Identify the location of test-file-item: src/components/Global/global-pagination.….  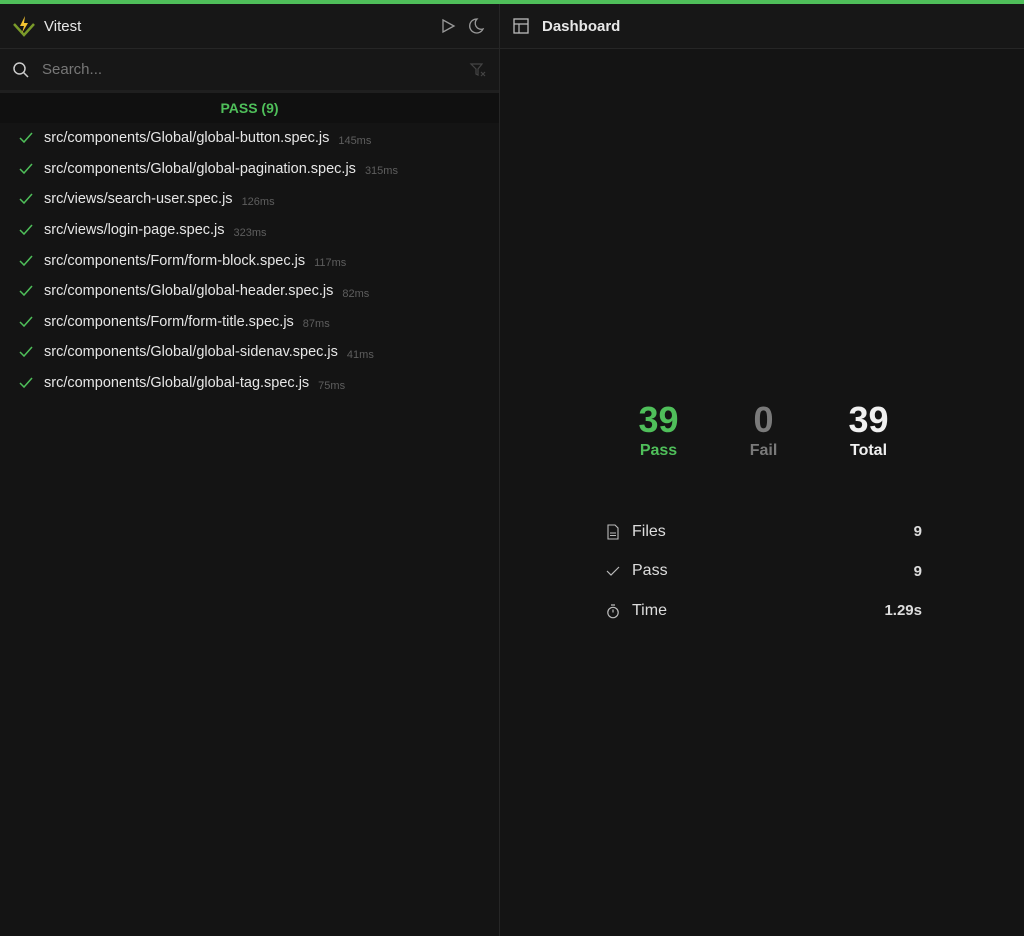
(249, 169).